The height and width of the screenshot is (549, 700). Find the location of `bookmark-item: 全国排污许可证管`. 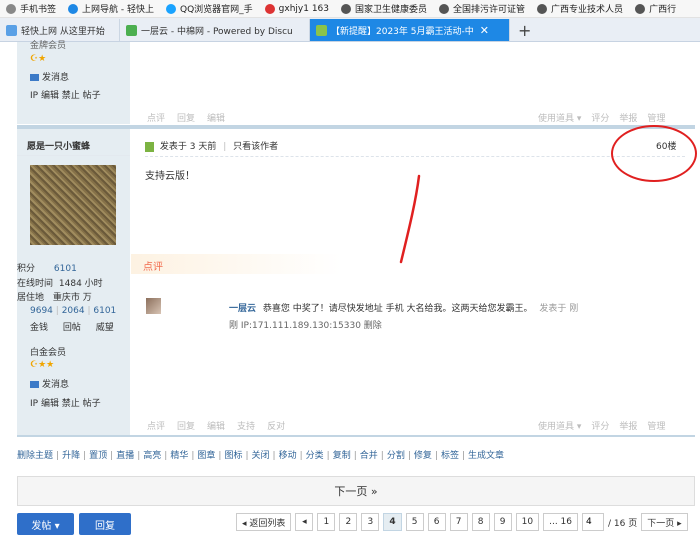

bookmark-item: 全国排污许可证管 is located at coordinates (482, 8).